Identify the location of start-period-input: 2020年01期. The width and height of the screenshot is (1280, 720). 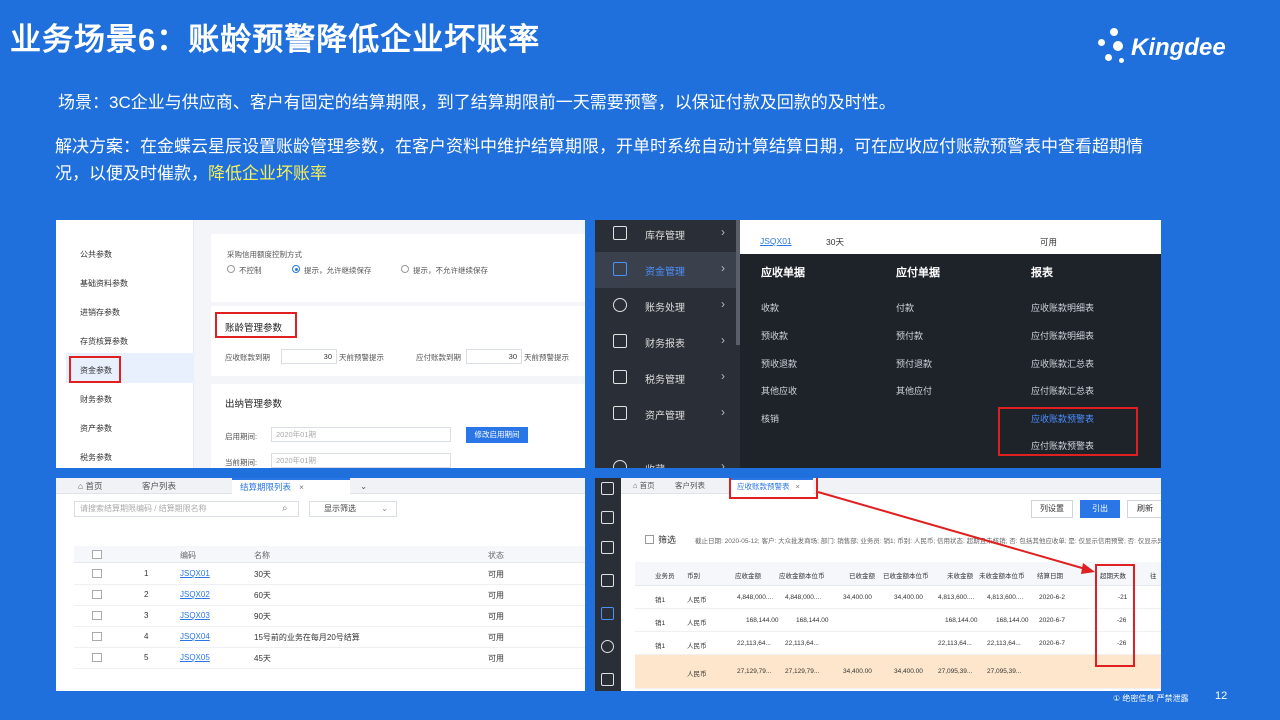
(361, 434).